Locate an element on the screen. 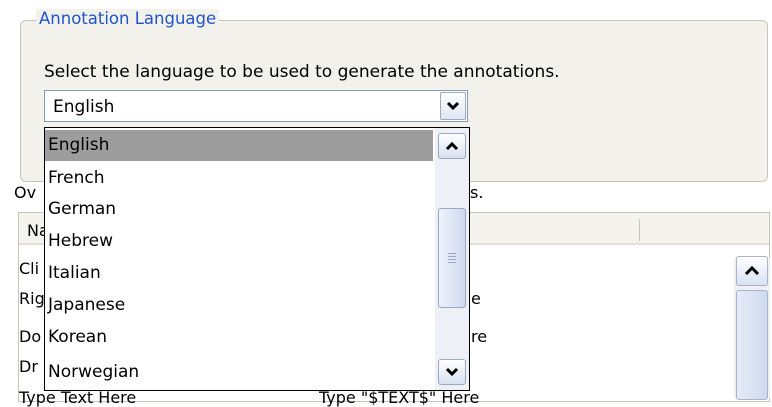  table-row-cell: e is located at coordinates (476, 298).